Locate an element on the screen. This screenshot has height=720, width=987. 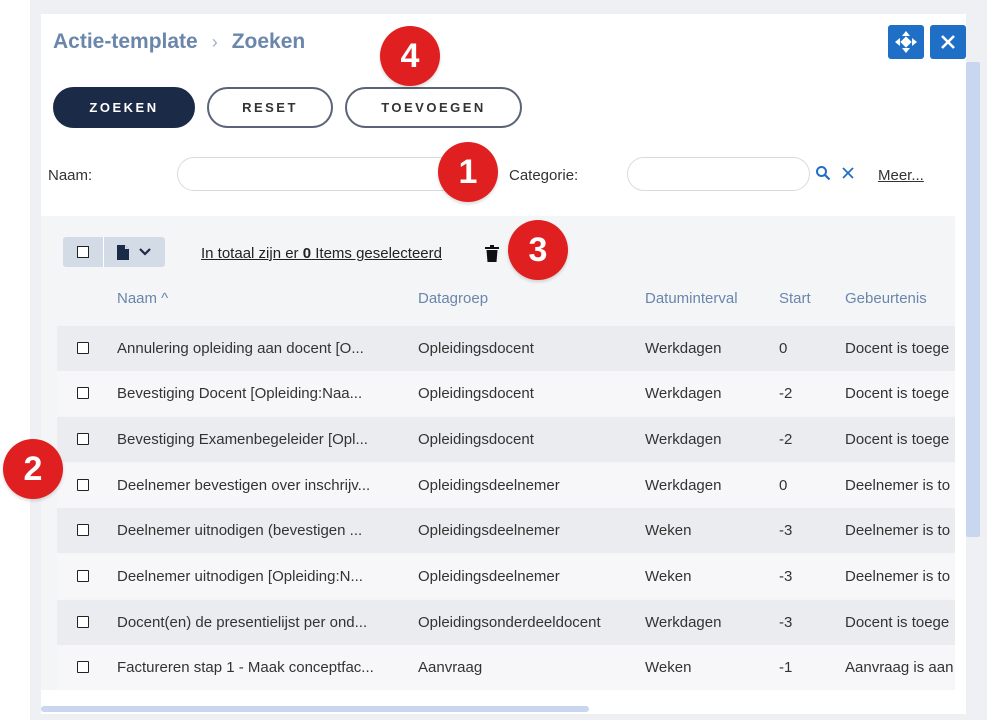
vertical-scrollbar is located at coordinates (973, 299).